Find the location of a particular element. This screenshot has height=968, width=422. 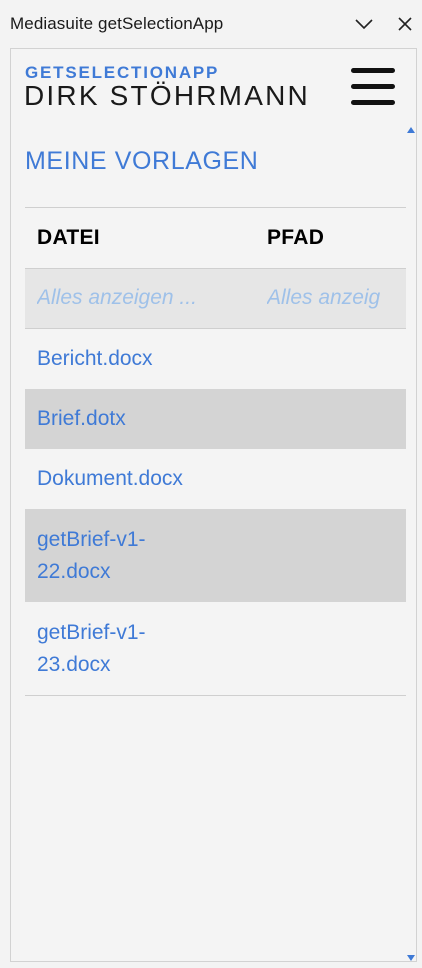

triangle-up-icon is located at coordinates (411, 127).